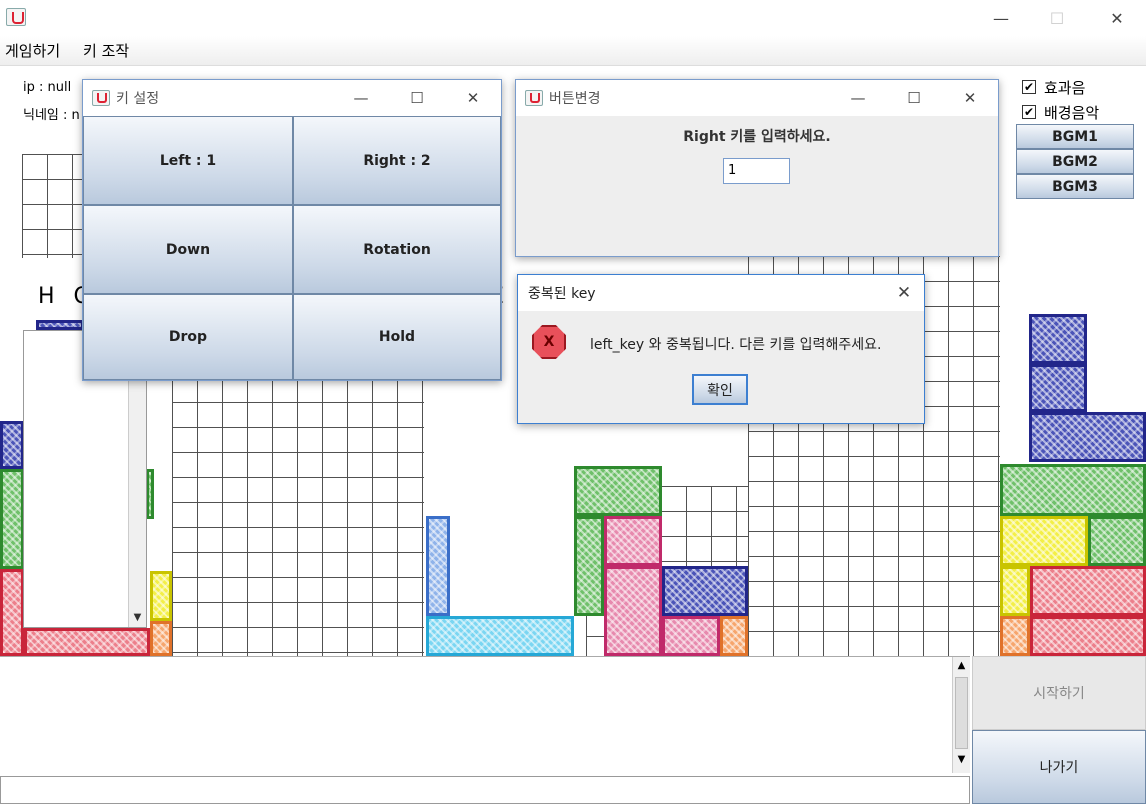 The image size is (1146, 804). Describe the element at coordinates (721, 293) in the screenshot. I see `dialog-titlebar: 중복된 key ✕` at that location.